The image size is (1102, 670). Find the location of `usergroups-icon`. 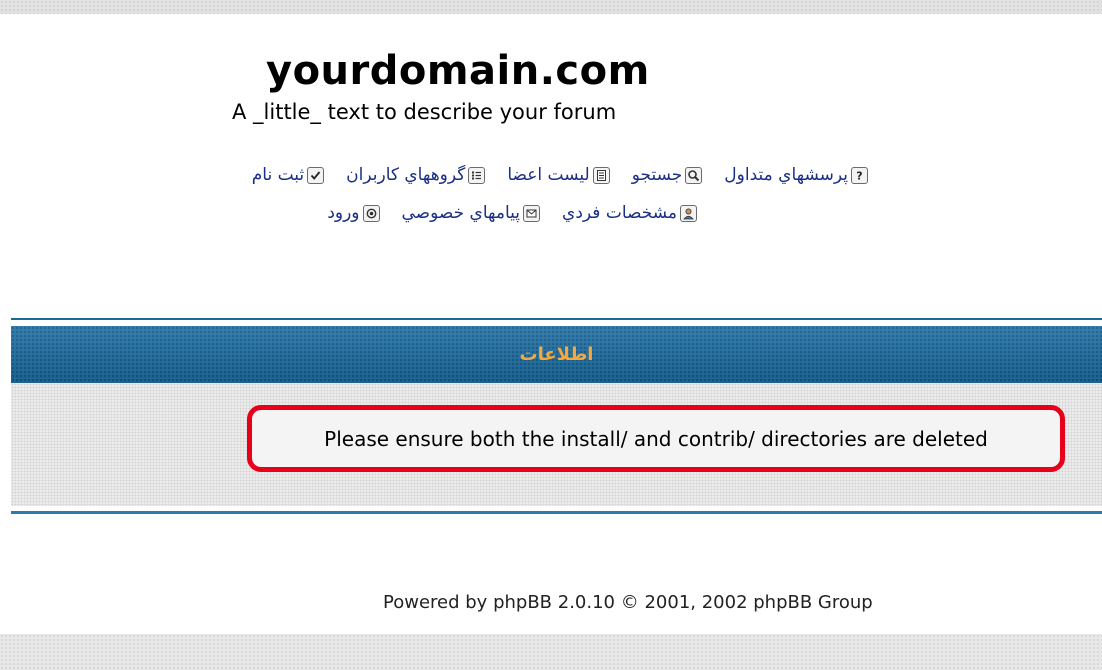

usergroups-icon is located at coordinates (477, 175).